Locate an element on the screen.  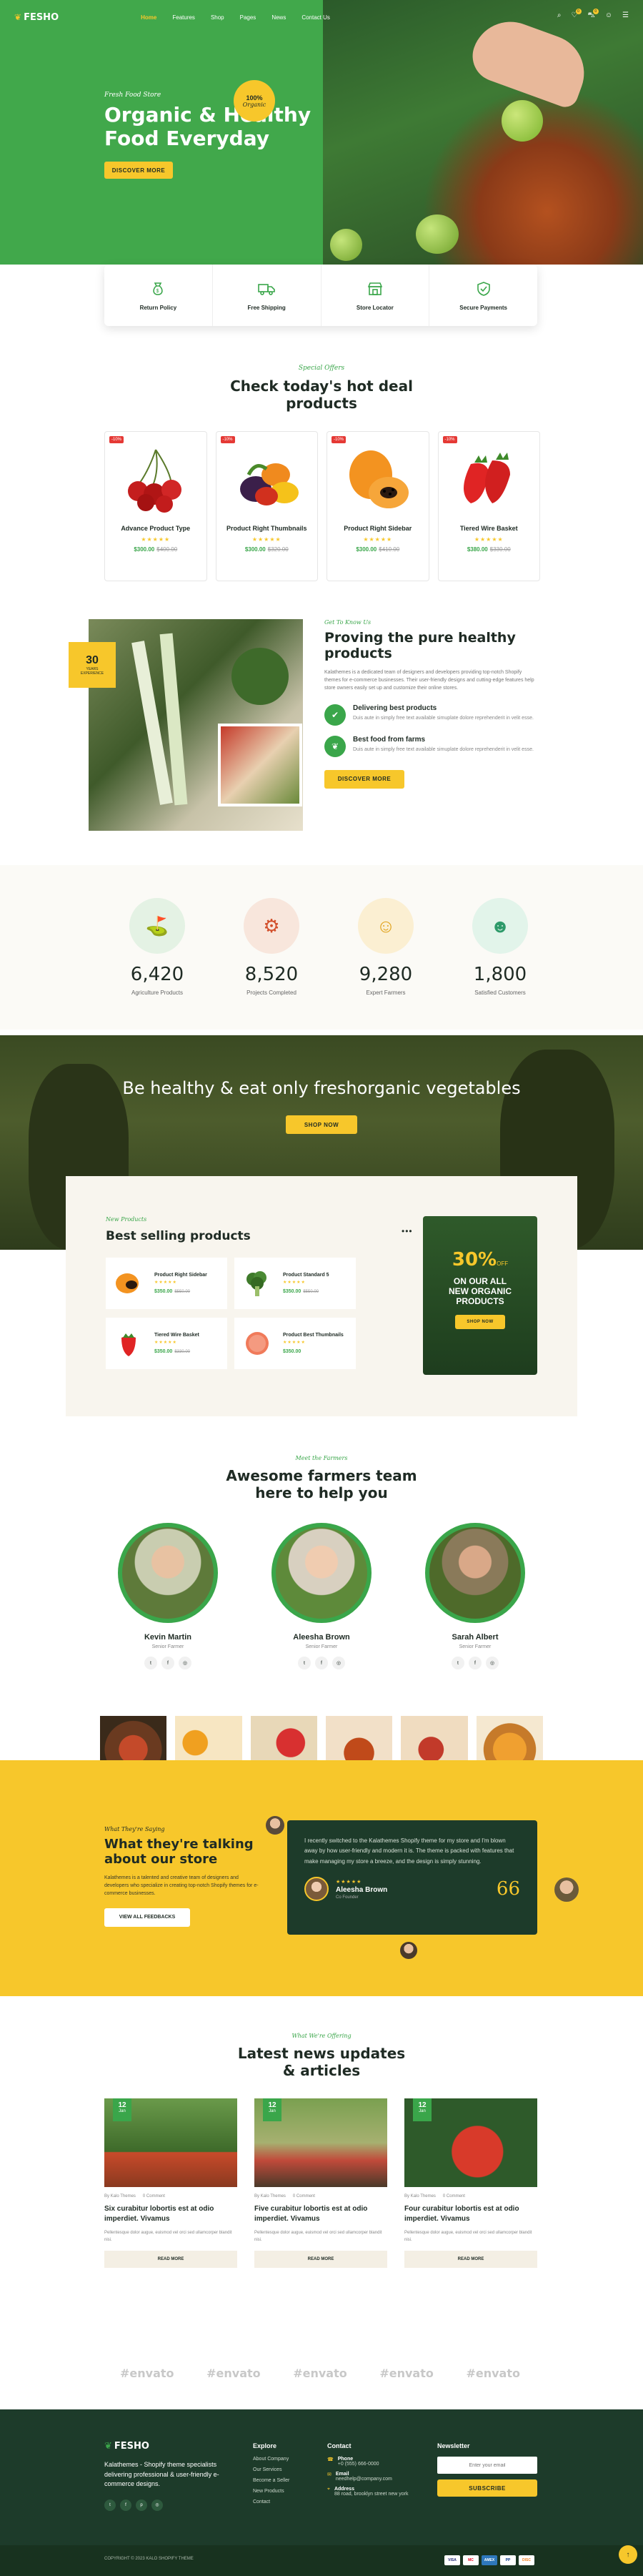
scroll-top-button: ↑ is located at coordinates (628, 2554).